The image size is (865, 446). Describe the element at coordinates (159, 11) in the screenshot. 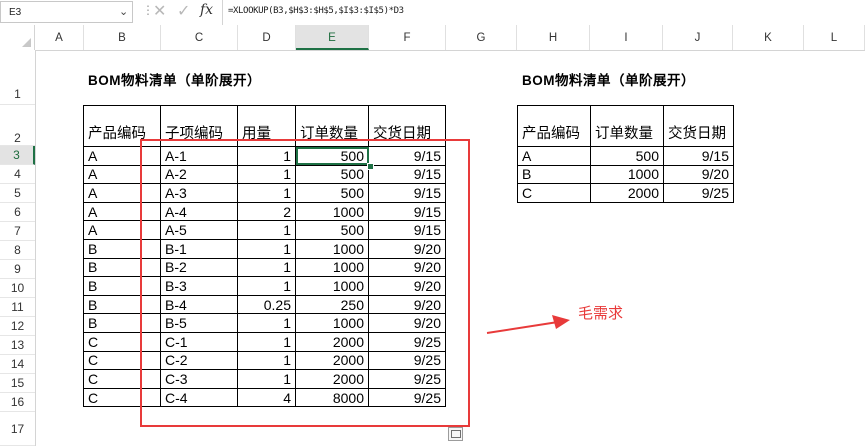

I see `cancel-icon: ✕` at that location.